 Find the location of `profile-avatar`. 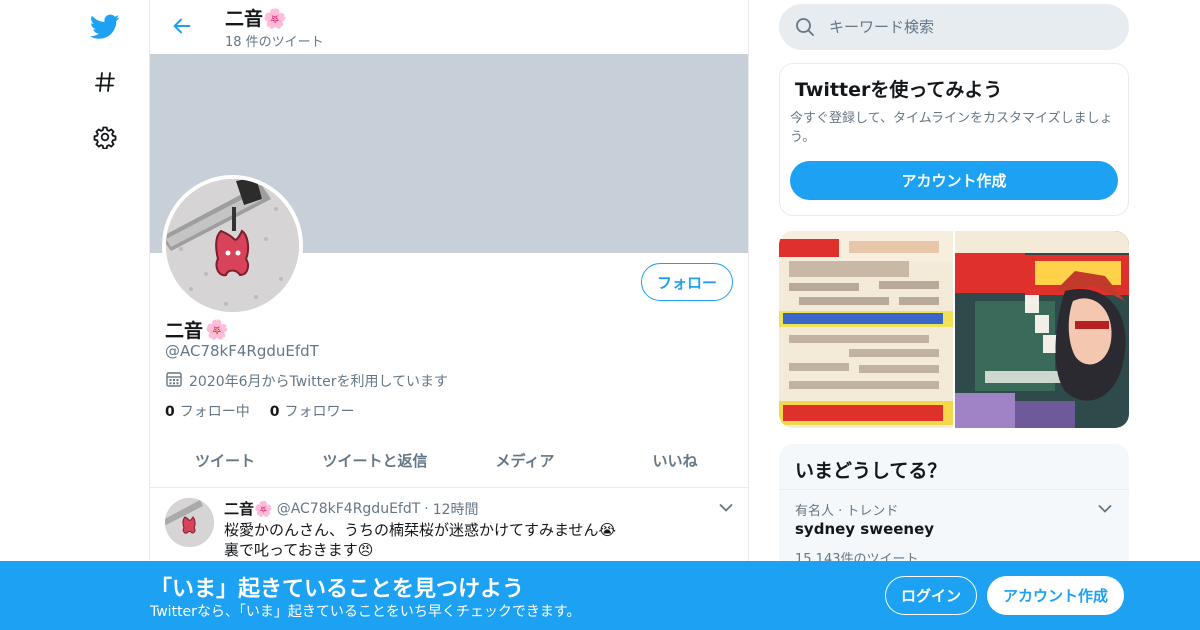

profile-avatar is located at coordinates (232, 245).